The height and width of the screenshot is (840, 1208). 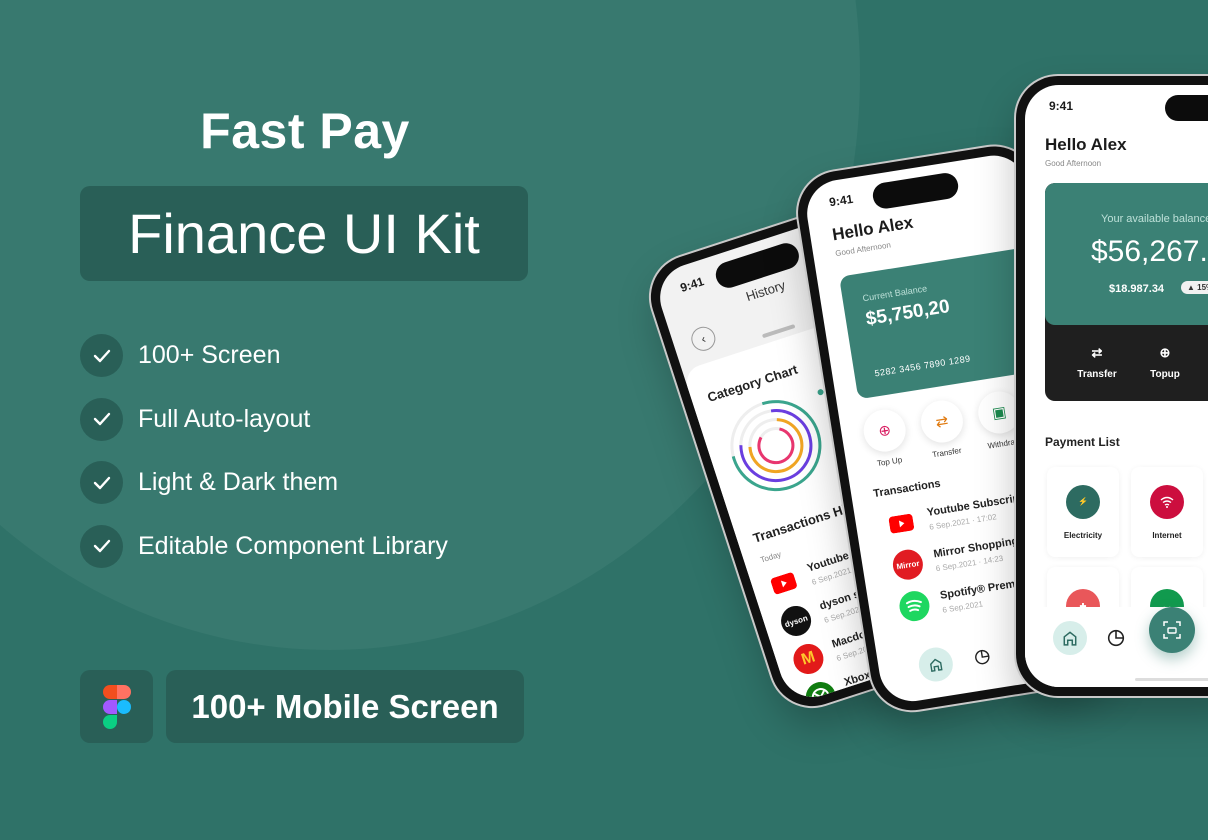 What do you see at coordinates (116, 706) in the screenshot?
I see `figma-logo-icon` at bounding box center [116, 706].